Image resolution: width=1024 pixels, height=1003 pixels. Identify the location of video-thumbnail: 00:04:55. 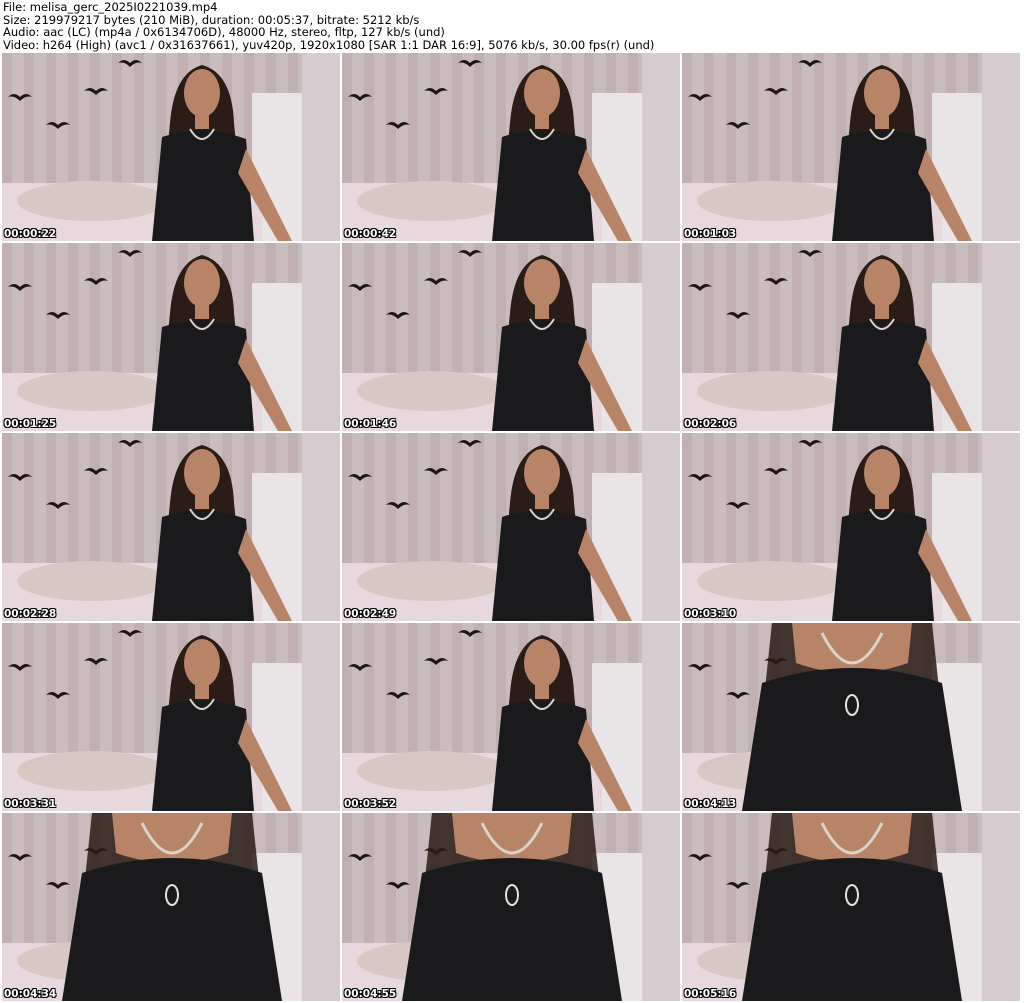
(511, 907).